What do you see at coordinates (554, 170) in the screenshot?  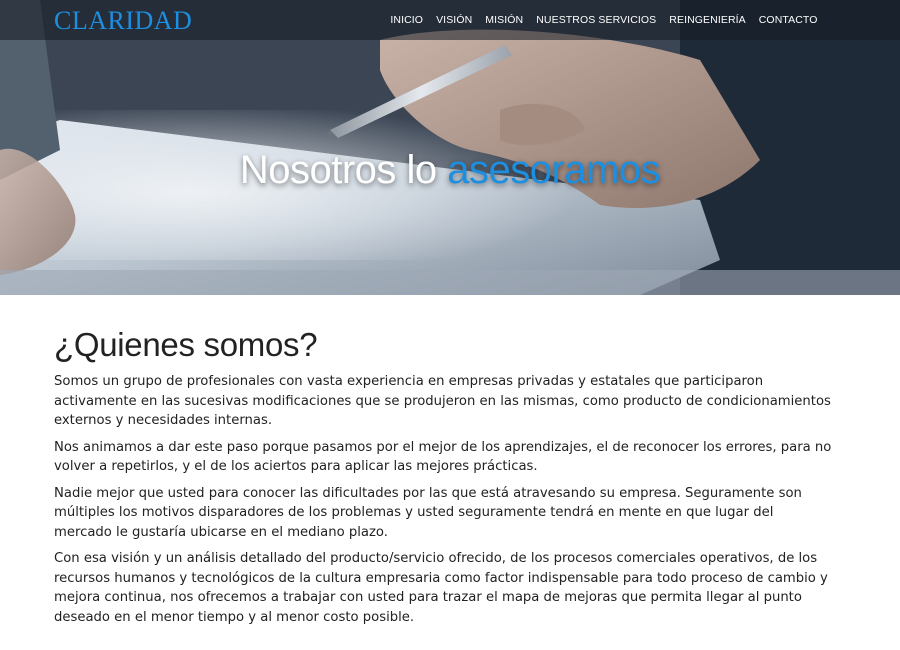 I see `hero-title-accent: asesoramos` at bounding box center [554, 170].